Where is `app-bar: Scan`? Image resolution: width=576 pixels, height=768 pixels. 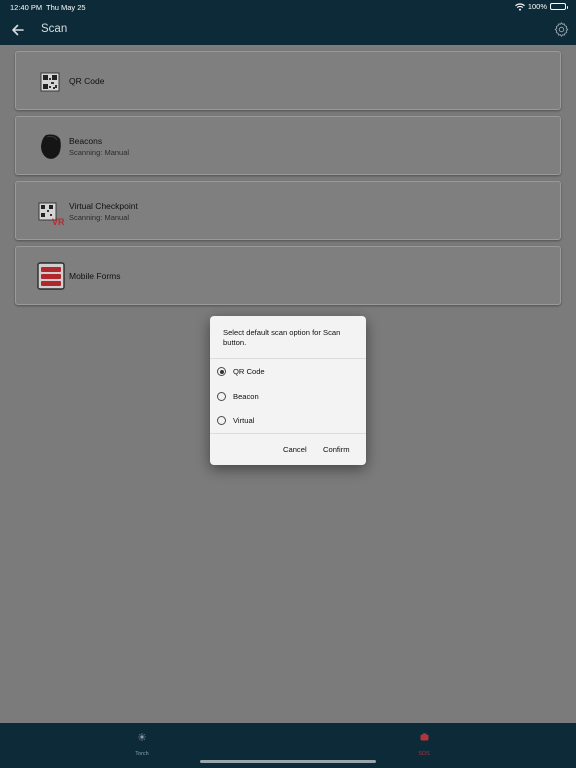
app-bar: Scan is located at coordinates (288, 29).